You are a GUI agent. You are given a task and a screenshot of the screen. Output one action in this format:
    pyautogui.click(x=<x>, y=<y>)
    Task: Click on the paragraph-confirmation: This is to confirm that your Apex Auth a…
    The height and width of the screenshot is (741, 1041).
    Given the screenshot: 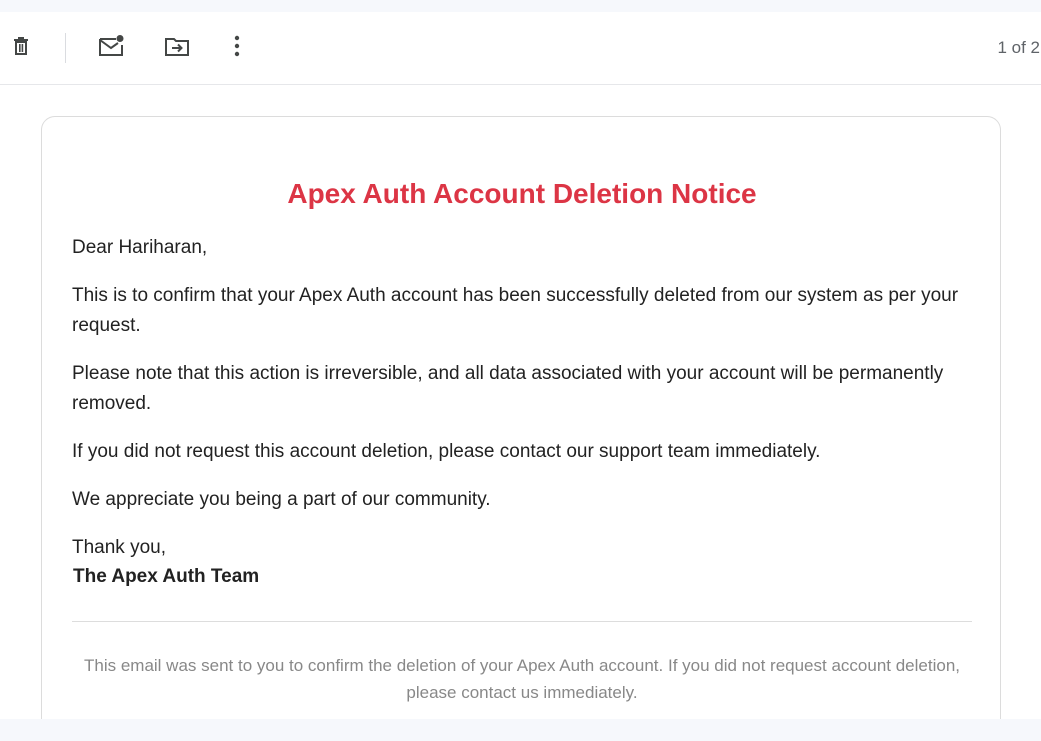 What is the action you would take?
    pyautogui.click(x=515, y=310)
    